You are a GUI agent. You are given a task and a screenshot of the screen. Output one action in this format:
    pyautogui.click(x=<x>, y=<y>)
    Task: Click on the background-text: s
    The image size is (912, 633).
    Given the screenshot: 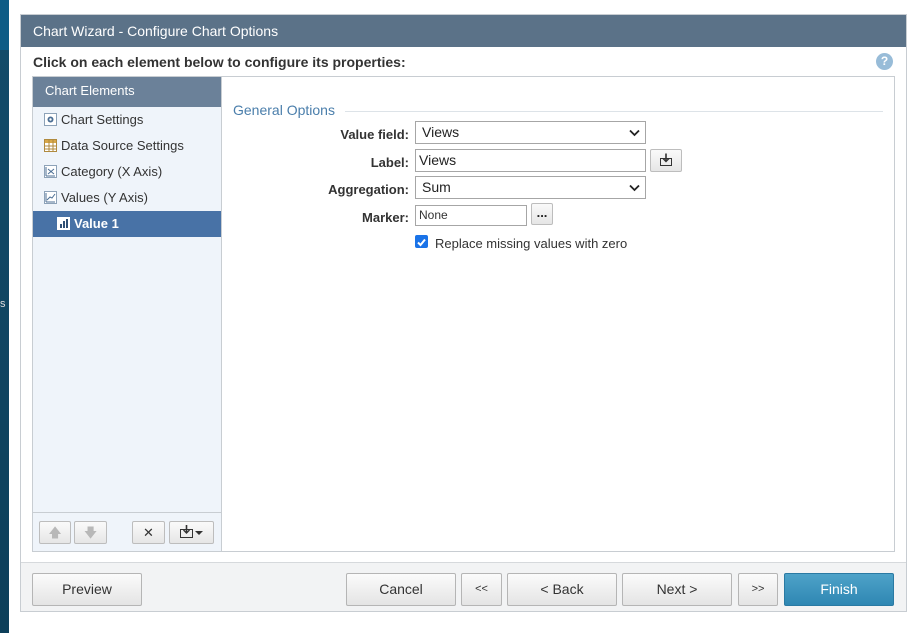 What is the action you would take?
    pyautogui.click(x=3, y=304)
    